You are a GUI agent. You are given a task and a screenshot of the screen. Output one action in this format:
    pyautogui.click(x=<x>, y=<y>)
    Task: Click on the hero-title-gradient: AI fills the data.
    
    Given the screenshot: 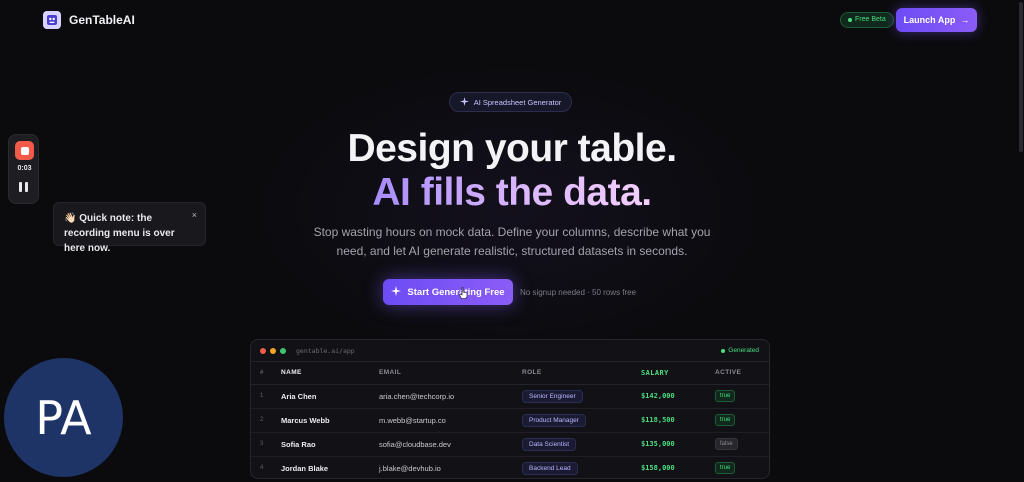 What is the action you would take?
    pyautogui.click(x=512, y=192)
    